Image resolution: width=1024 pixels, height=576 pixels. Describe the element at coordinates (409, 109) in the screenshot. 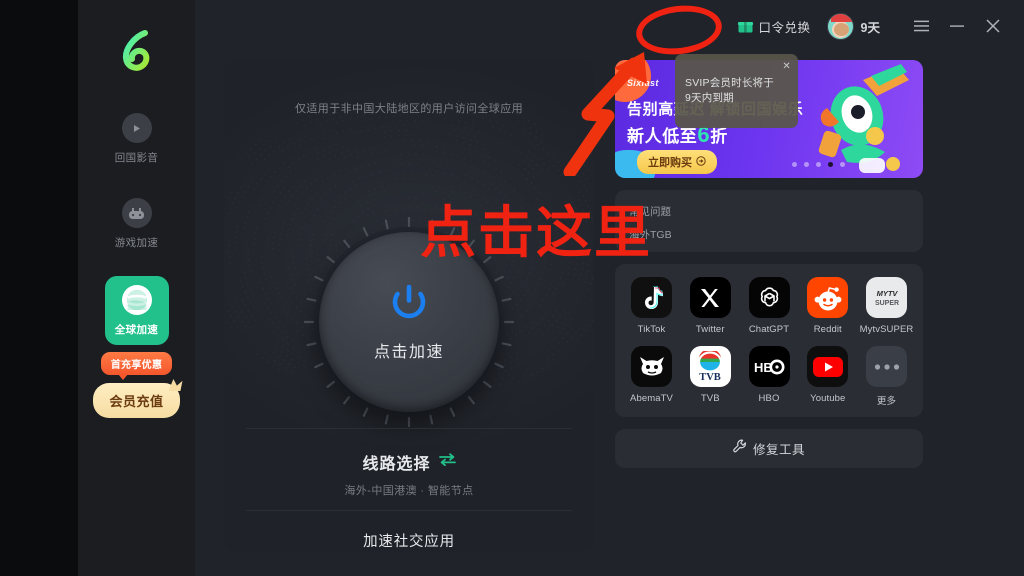

I see `panel-note: 仅适用于非中国大陆地区的用户访问全球应用` at that location.